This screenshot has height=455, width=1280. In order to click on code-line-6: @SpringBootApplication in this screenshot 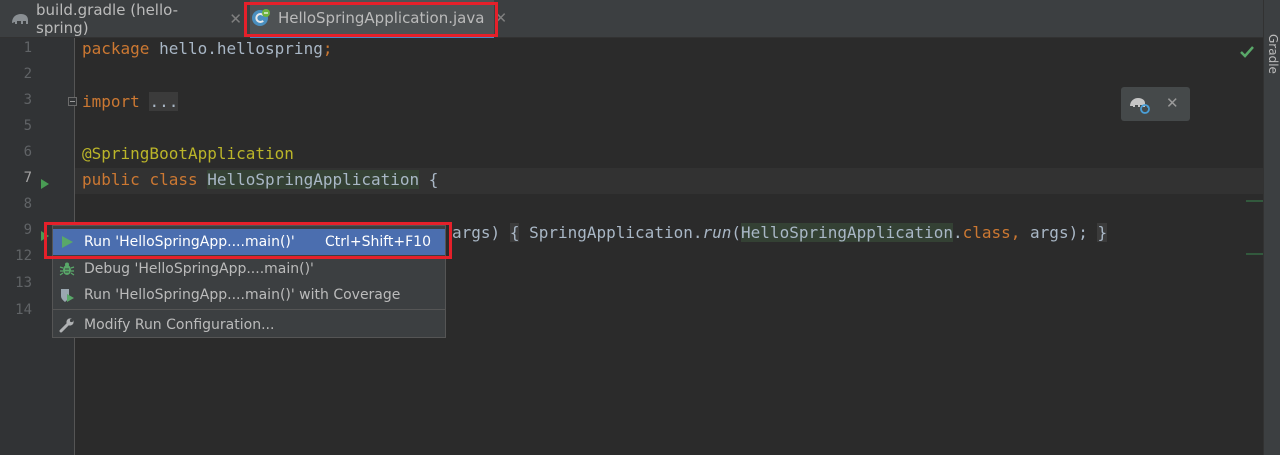, I will do `click(188, 154)`.